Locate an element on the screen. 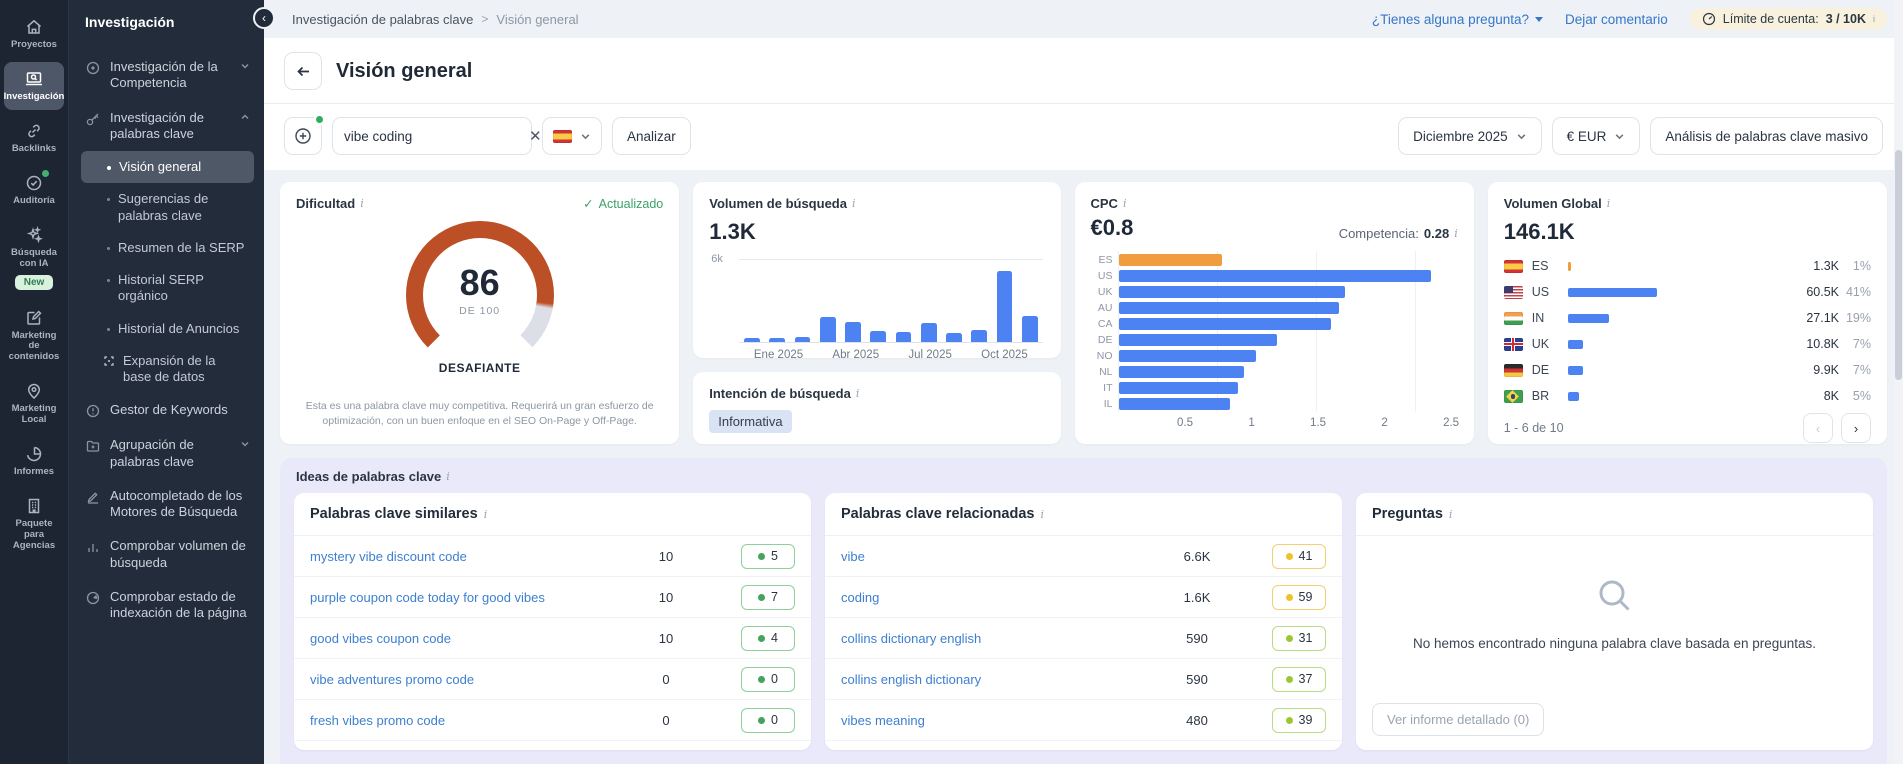 This screenshot has width=1903, height=764. keyword-link: purple coupon code today for good vibes is located at coordinates (450, 597).